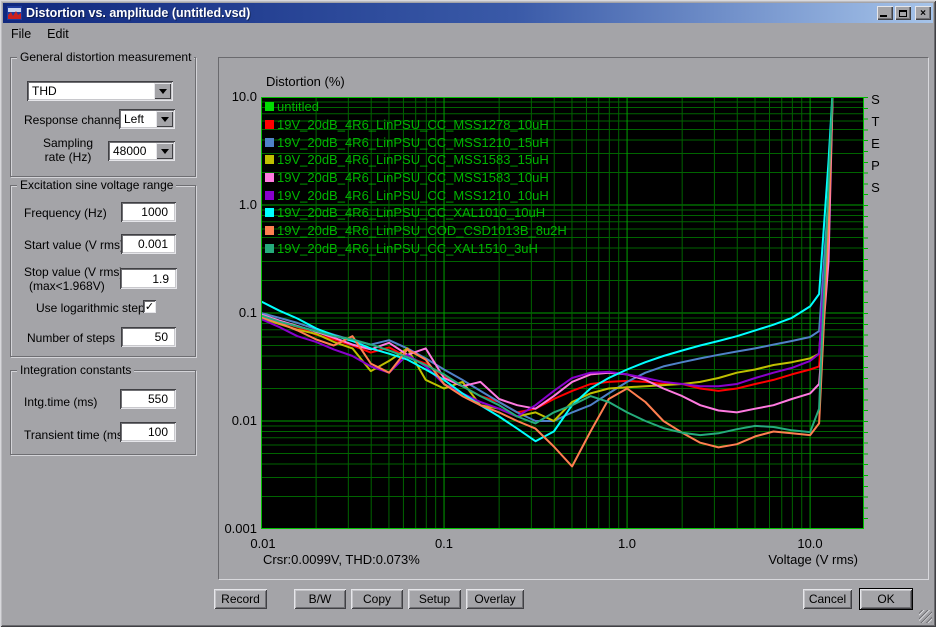 The width and height of the screenshot is (936, 627). What do you see at coordinates (240, 528) in the screenshot?
I see `y-tick-0p001: 0.001` at bounding box center [240, 528].